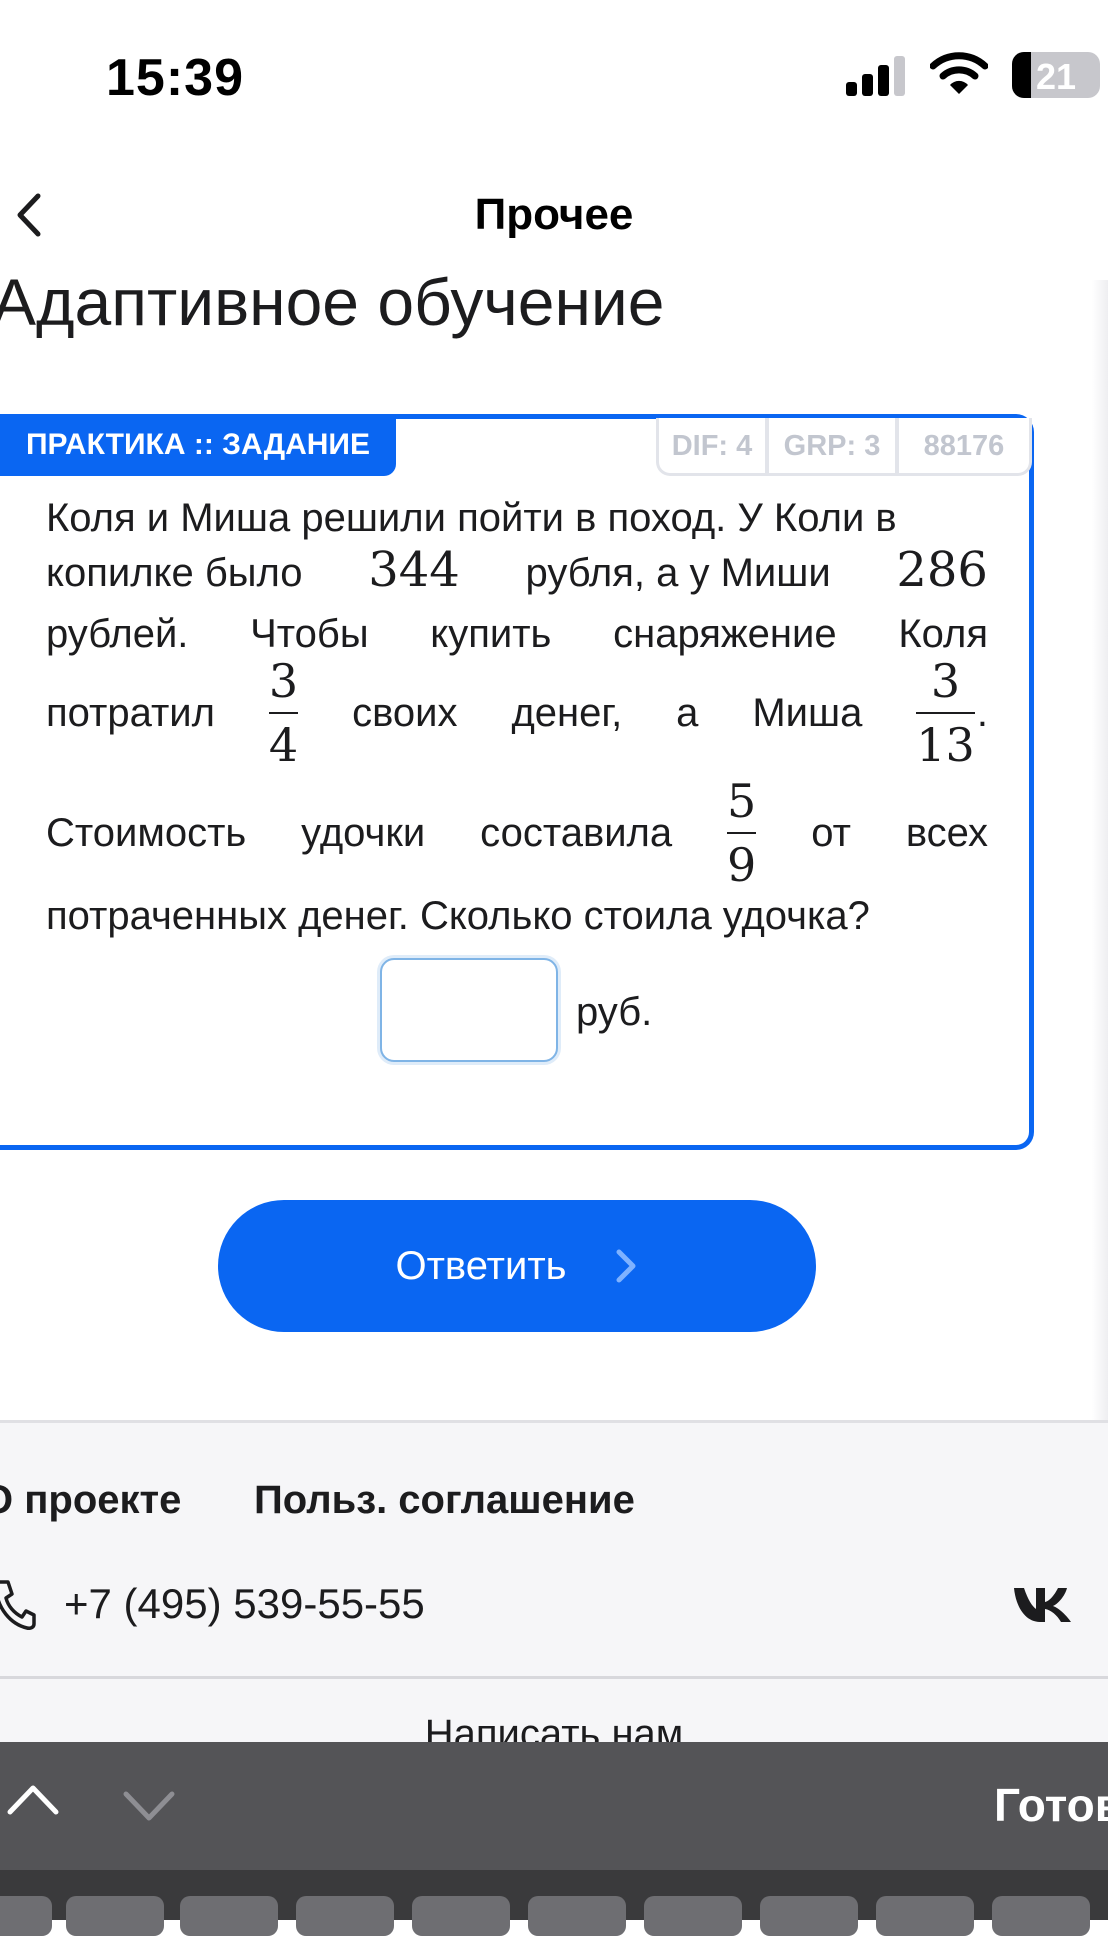 The width and height of the screenshot is (1108, 1936). I want to click on problem-word: своих, so click(405, 713).